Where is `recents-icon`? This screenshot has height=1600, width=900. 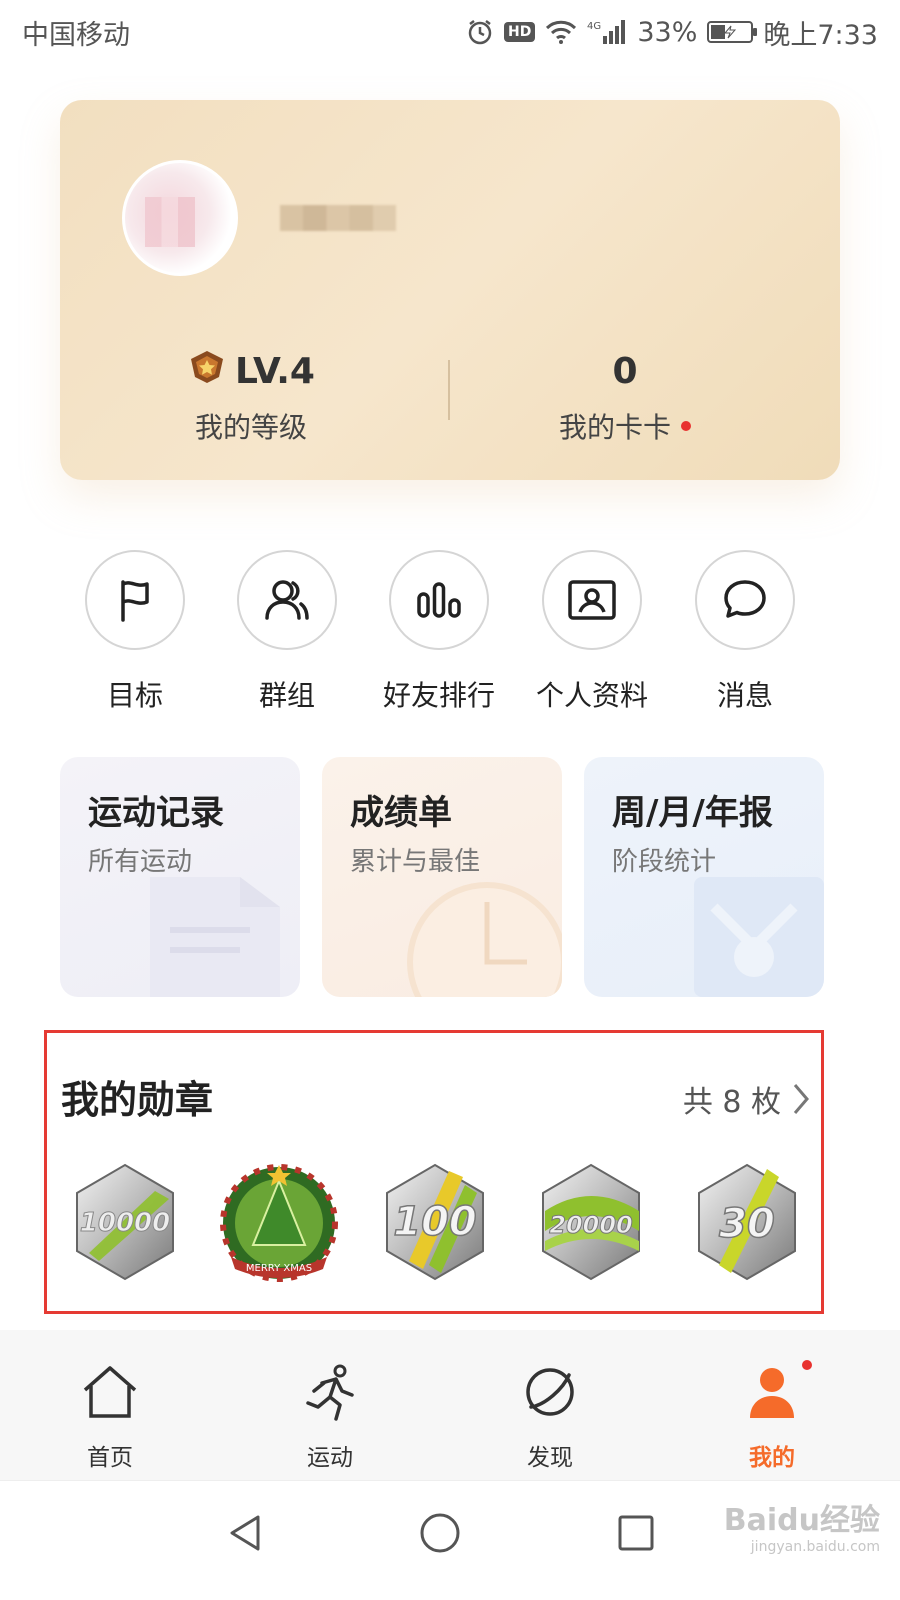 recents-icon is located at coordinates (636, 1533).